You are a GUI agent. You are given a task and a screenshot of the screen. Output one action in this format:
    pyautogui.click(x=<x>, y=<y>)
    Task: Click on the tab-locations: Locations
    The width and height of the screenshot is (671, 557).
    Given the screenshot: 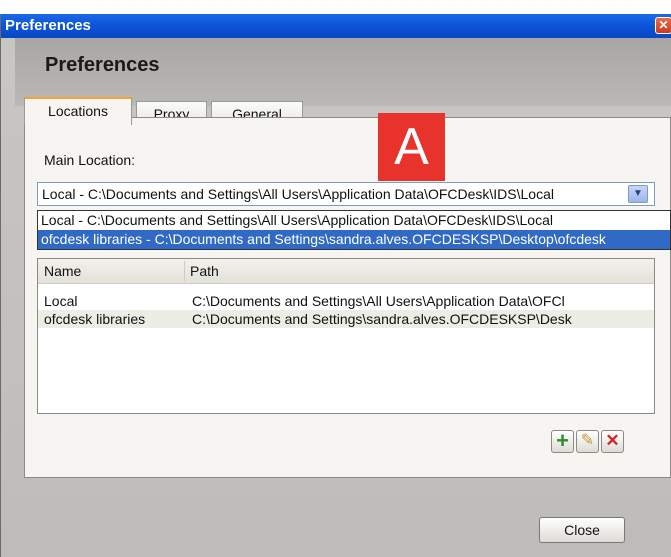 What is the action you would take?
    pyautogui.click(x=78, y=111)
    